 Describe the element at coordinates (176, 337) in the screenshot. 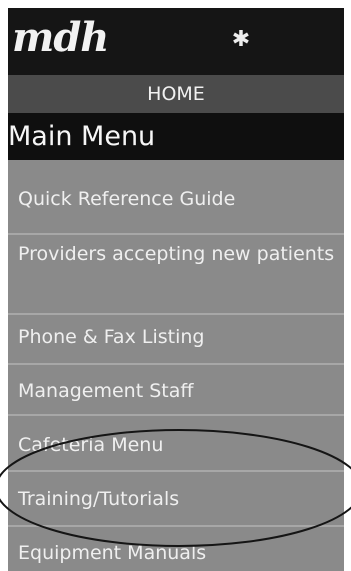

I see `menu-item-phone-fax-listing: Phone & Fax Listing` at that location.